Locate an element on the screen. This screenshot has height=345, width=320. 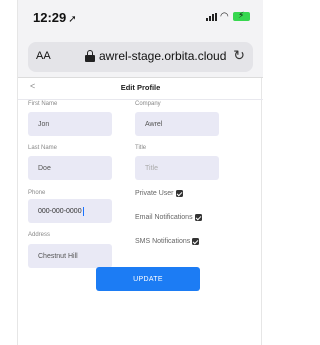
phone-label: Phone is located at coordinates (37, 193).